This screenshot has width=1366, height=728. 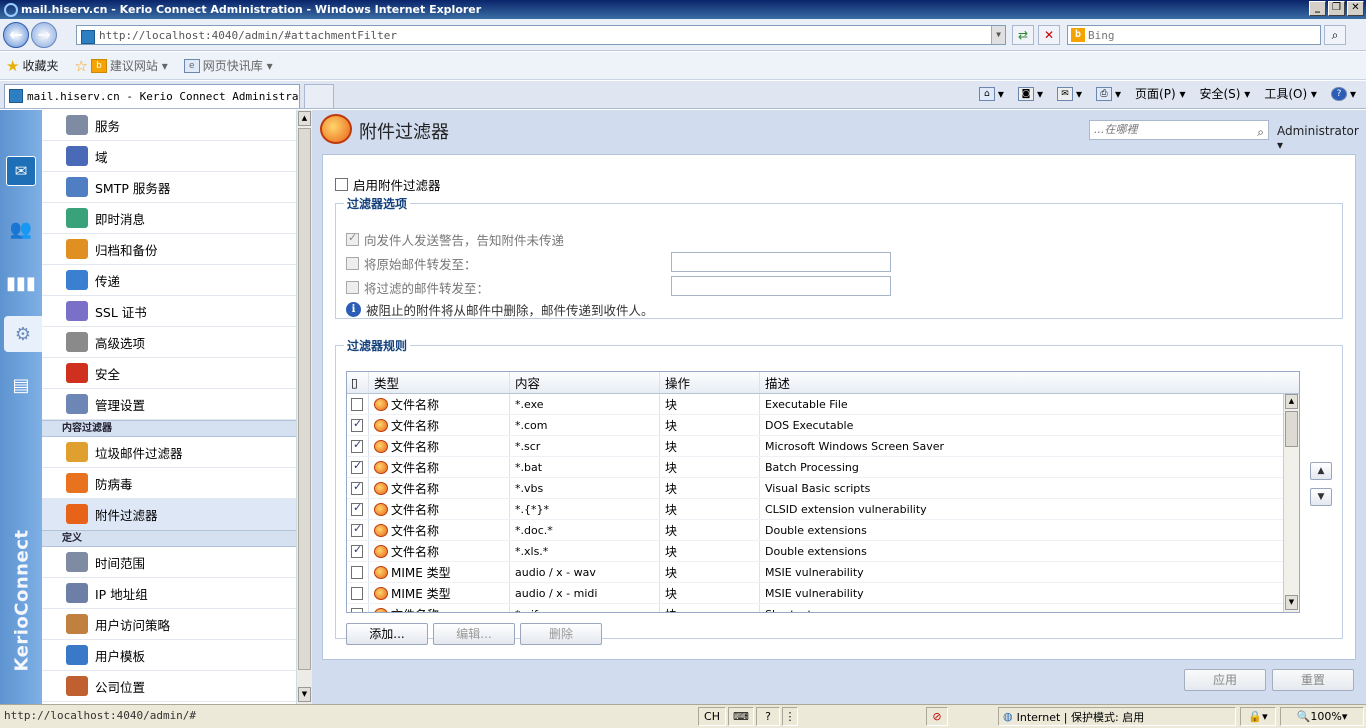 I want to click on table-row: 文件名称 *.com块 DOS Executable, so click(x=823, y=425).